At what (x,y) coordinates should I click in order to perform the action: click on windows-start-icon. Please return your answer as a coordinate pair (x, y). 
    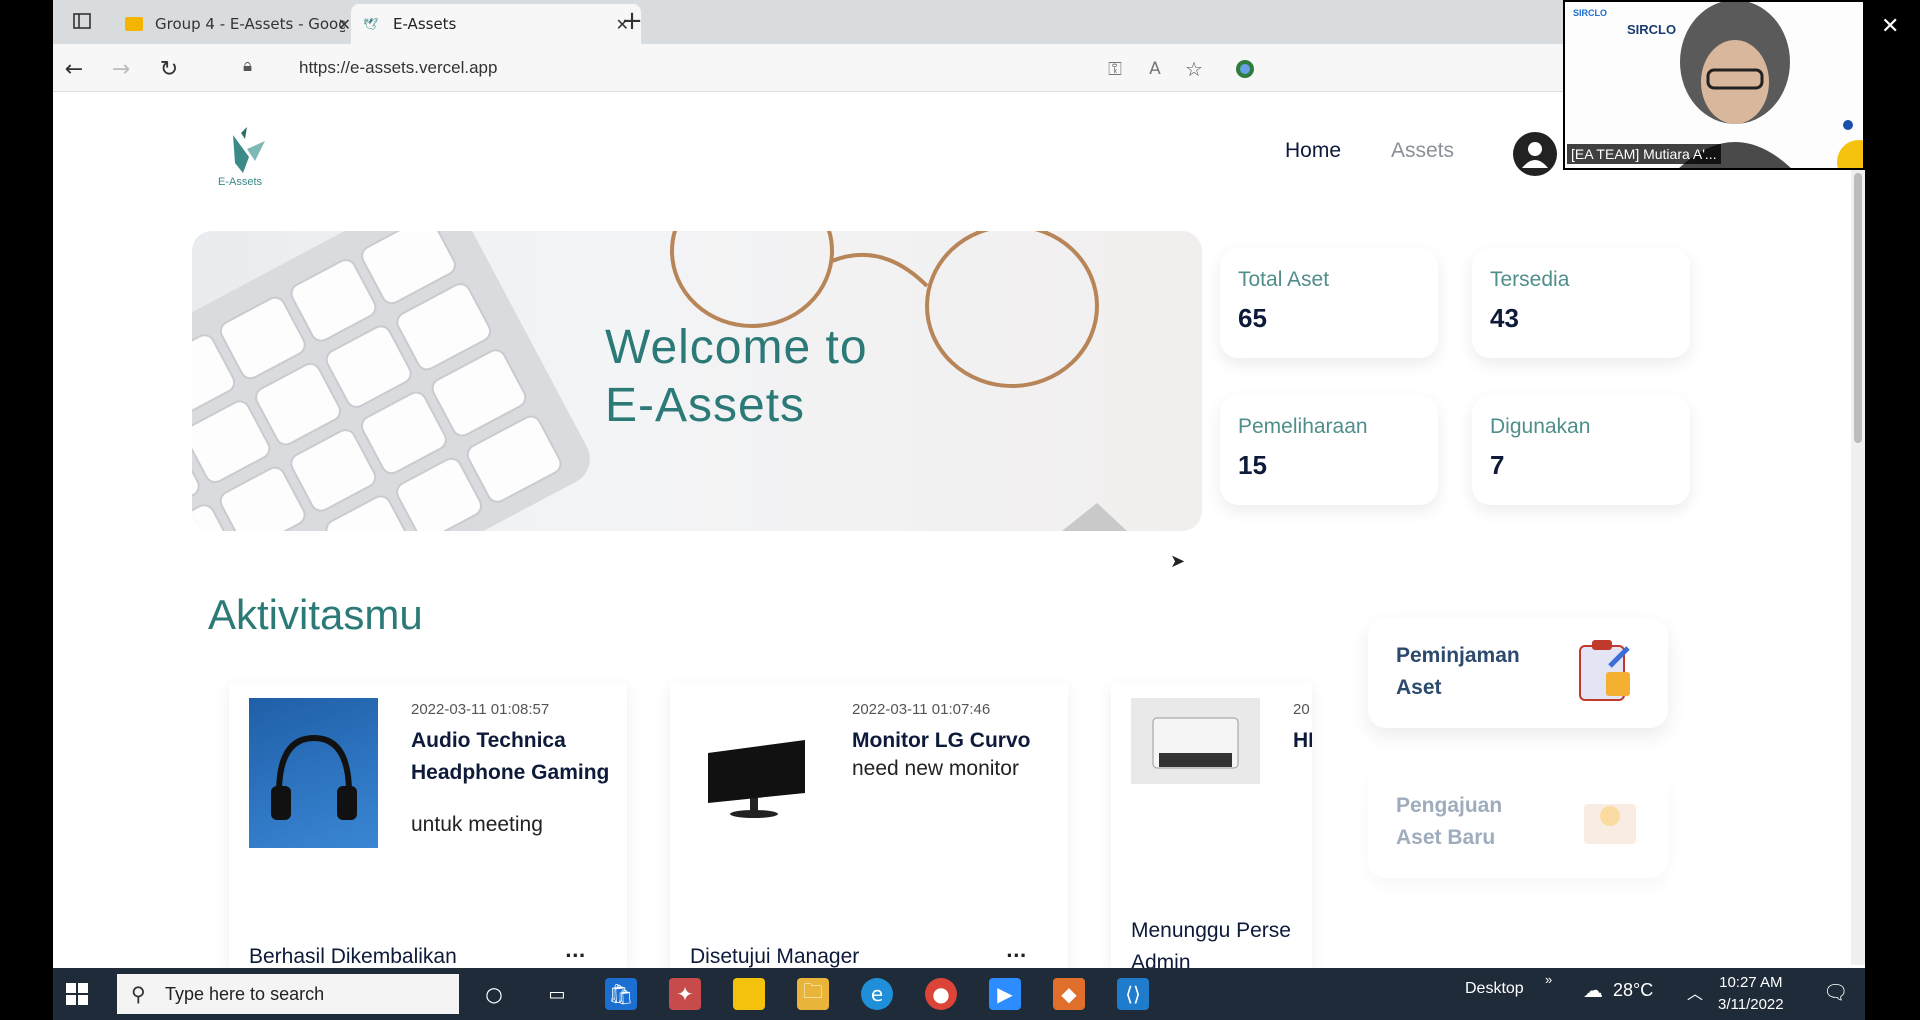
    Looking at the image, I should click on (77, 994).